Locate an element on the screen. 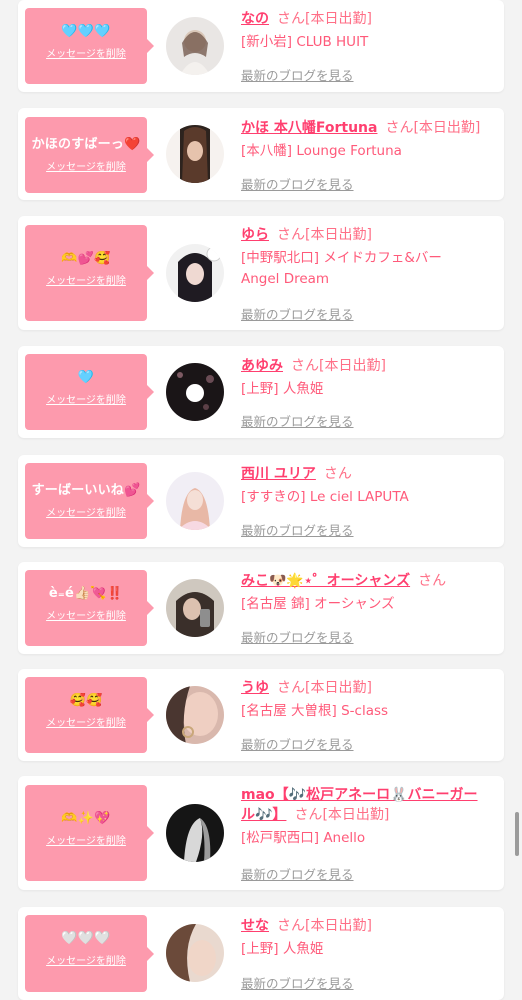 The width and height of the screenshot is (522, 1000). scrollbar is located at coordinates (517, 834).